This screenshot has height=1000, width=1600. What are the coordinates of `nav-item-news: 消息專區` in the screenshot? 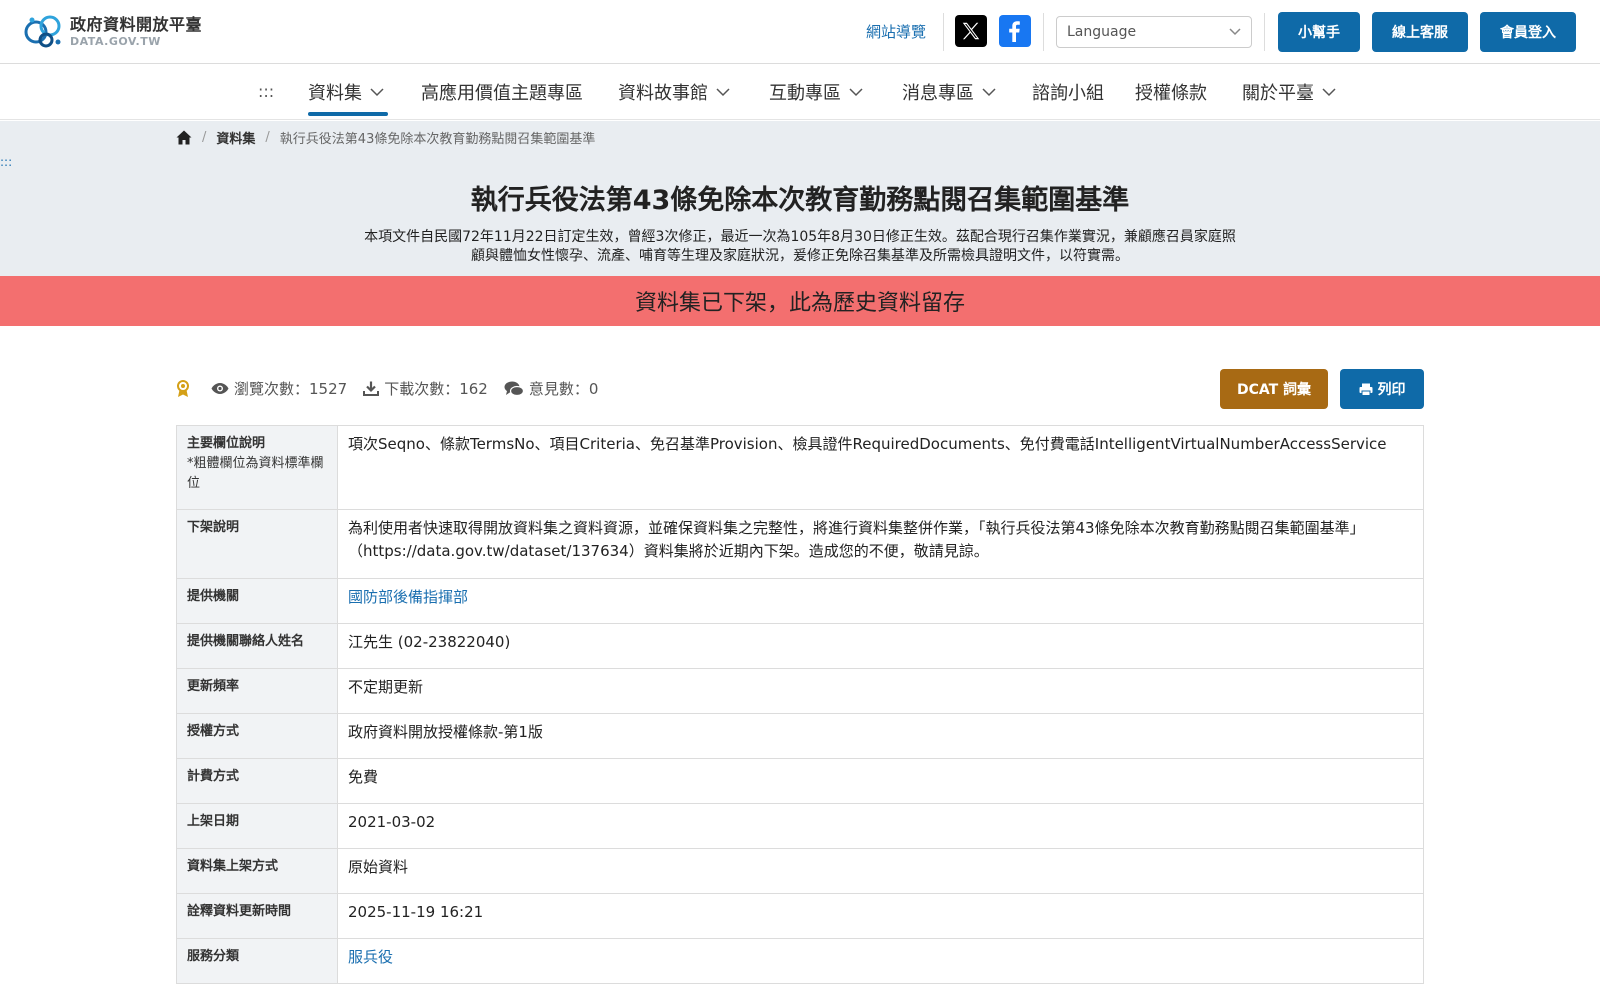 It's located at (949, 92).